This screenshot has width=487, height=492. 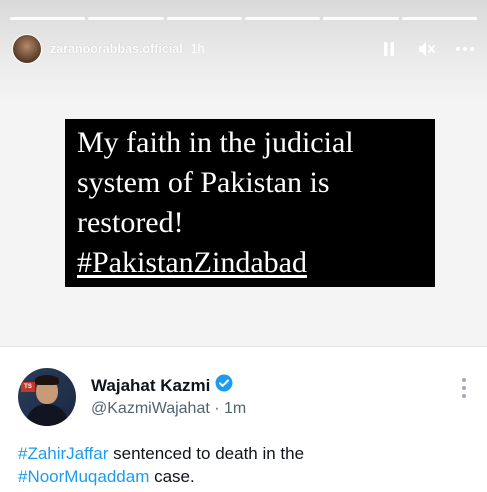 I want to click on tweet-text-part: sentenced to death in the, so click(x=206, y=453).